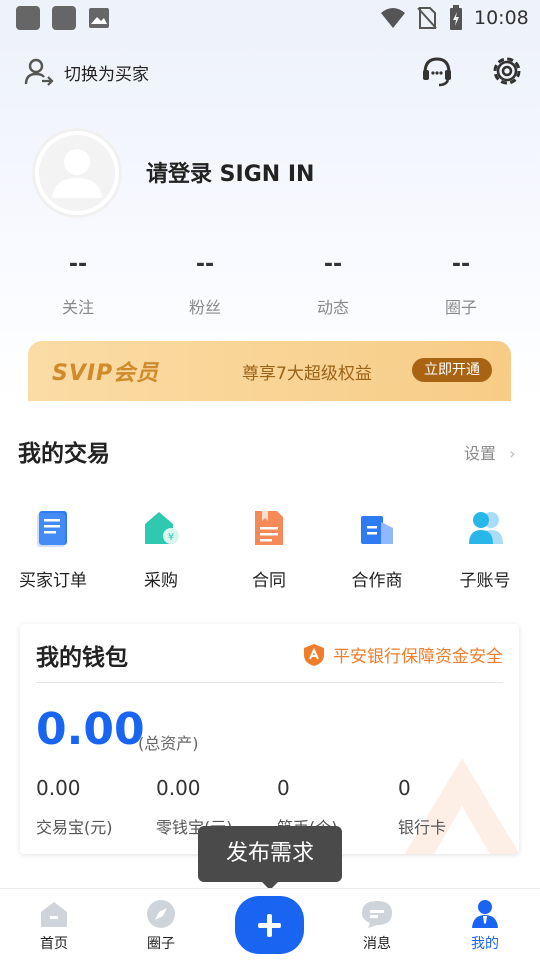 This screenshot has width=540, height=961. Describe the element at coordinates (377, 530) in the screenshot. I see `partner-building-icon` at that location.